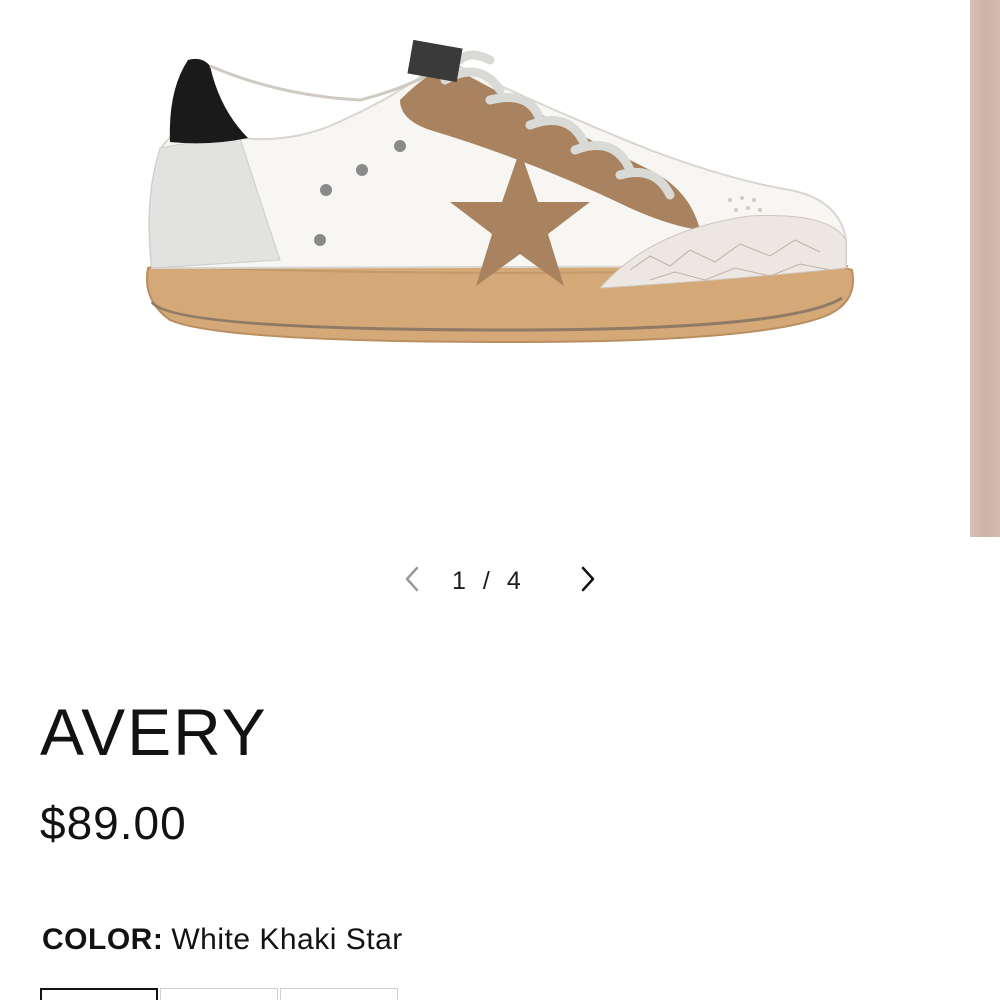  What do you see at coordinates (459, 580) in the screenshot?
I see `slide-current: 1` at bounding box center [459, 580].